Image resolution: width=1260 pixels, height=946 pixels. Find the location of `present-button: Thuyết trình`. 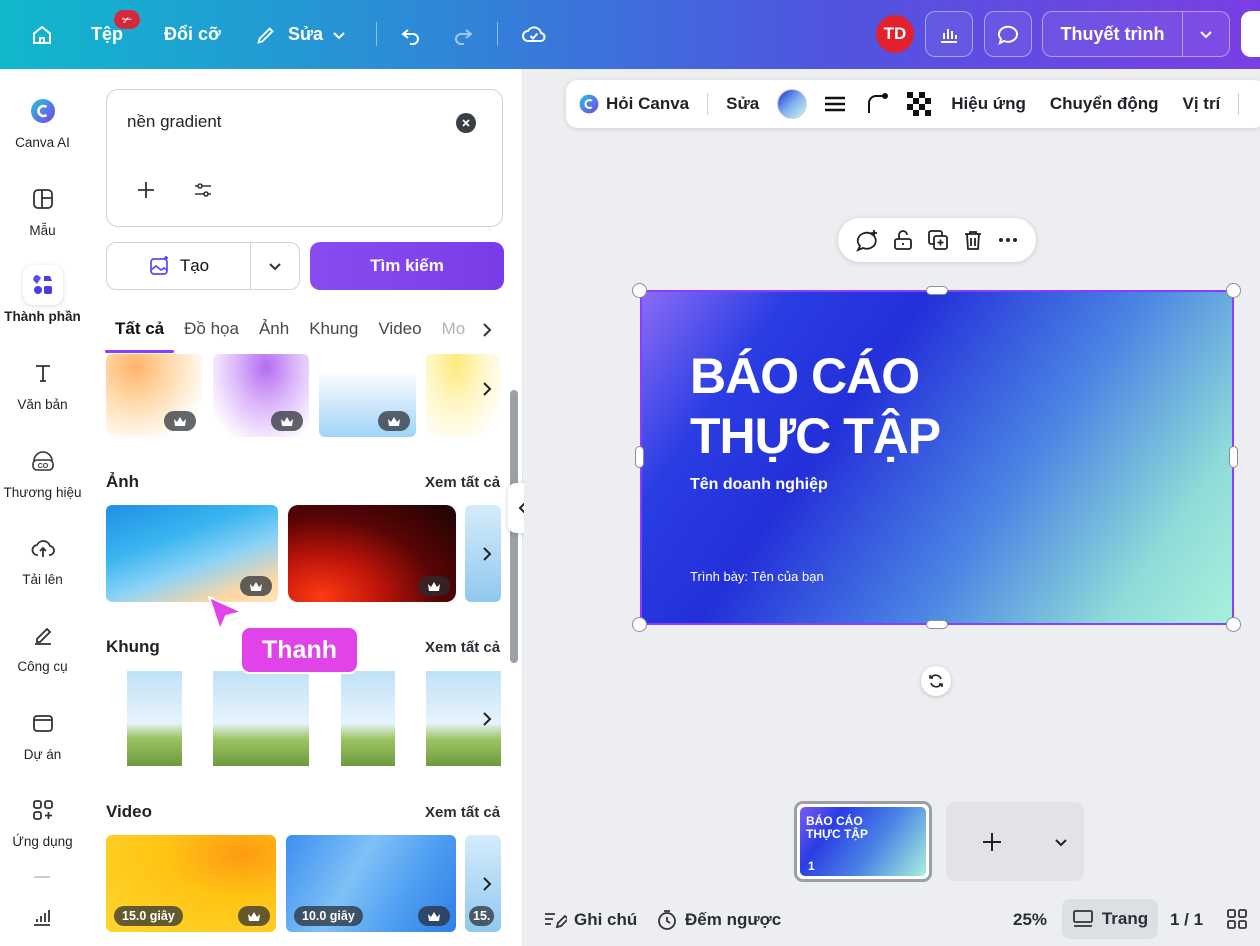

present-button: Thuyết trình is located at coordinates (1136, 34).